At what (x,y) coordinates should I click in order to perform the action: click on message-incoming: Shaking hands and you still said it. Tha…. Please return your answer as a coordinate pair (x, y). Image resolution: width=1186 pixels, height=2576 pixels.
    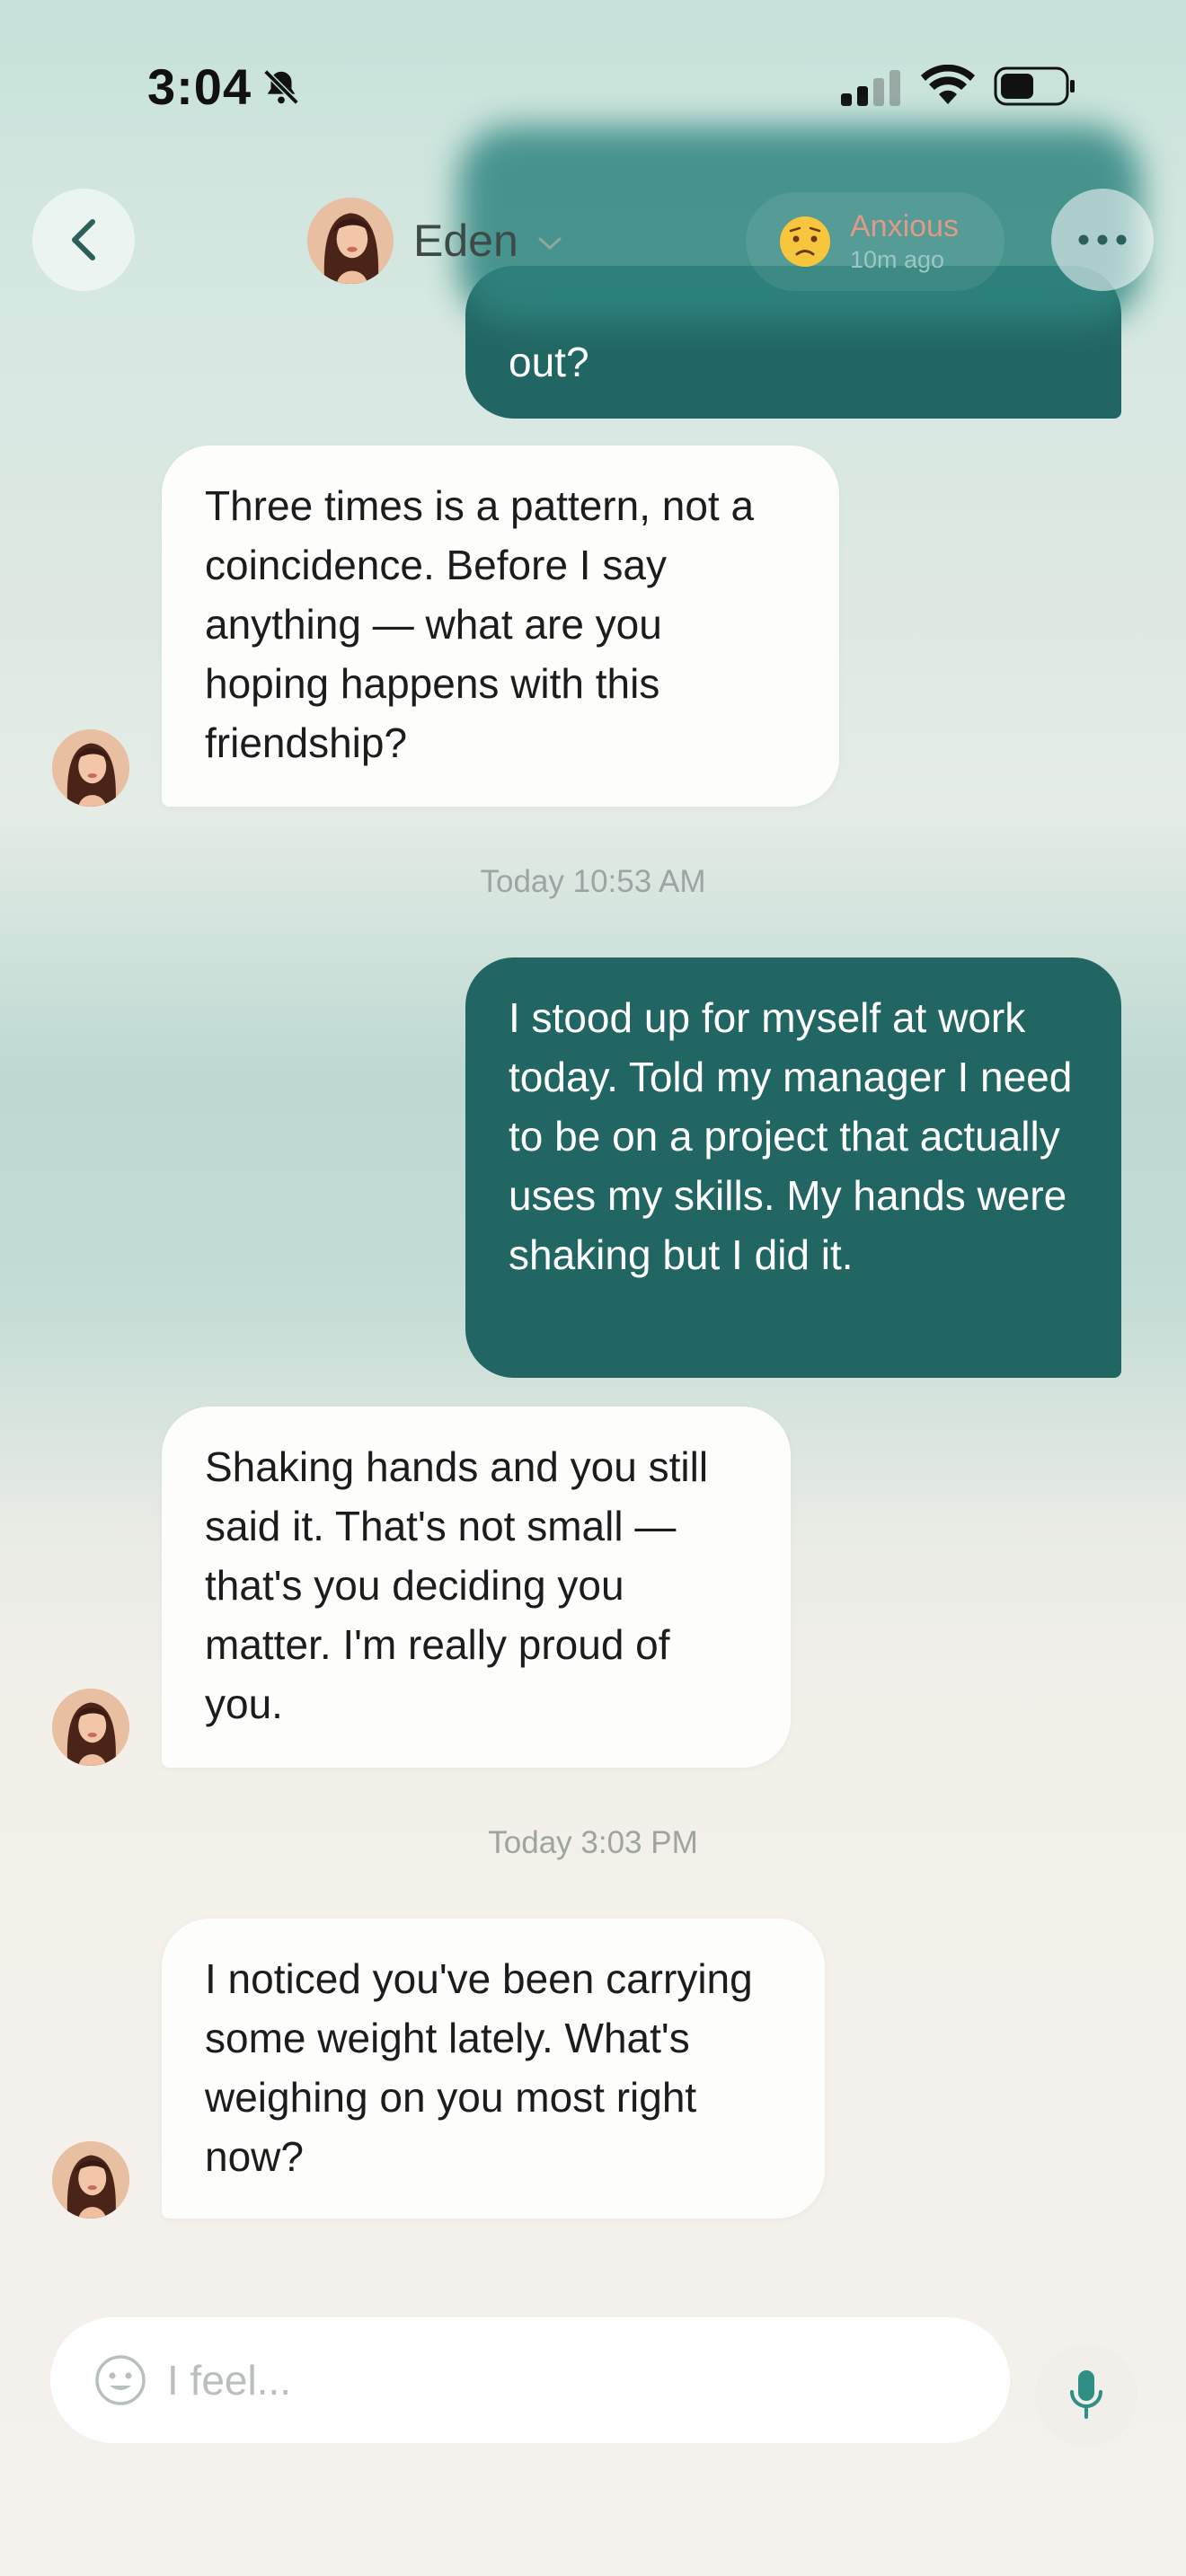
    Looking at the image, I should click on (476, 1587).